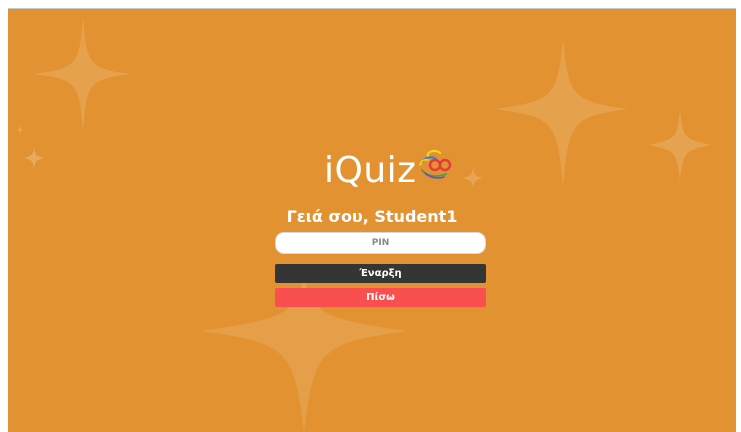 The image size is (741, 432). What do you see at coordinates (380, 243) in the screenshot?
I see `pin-input` at bounding box center [380, 243].